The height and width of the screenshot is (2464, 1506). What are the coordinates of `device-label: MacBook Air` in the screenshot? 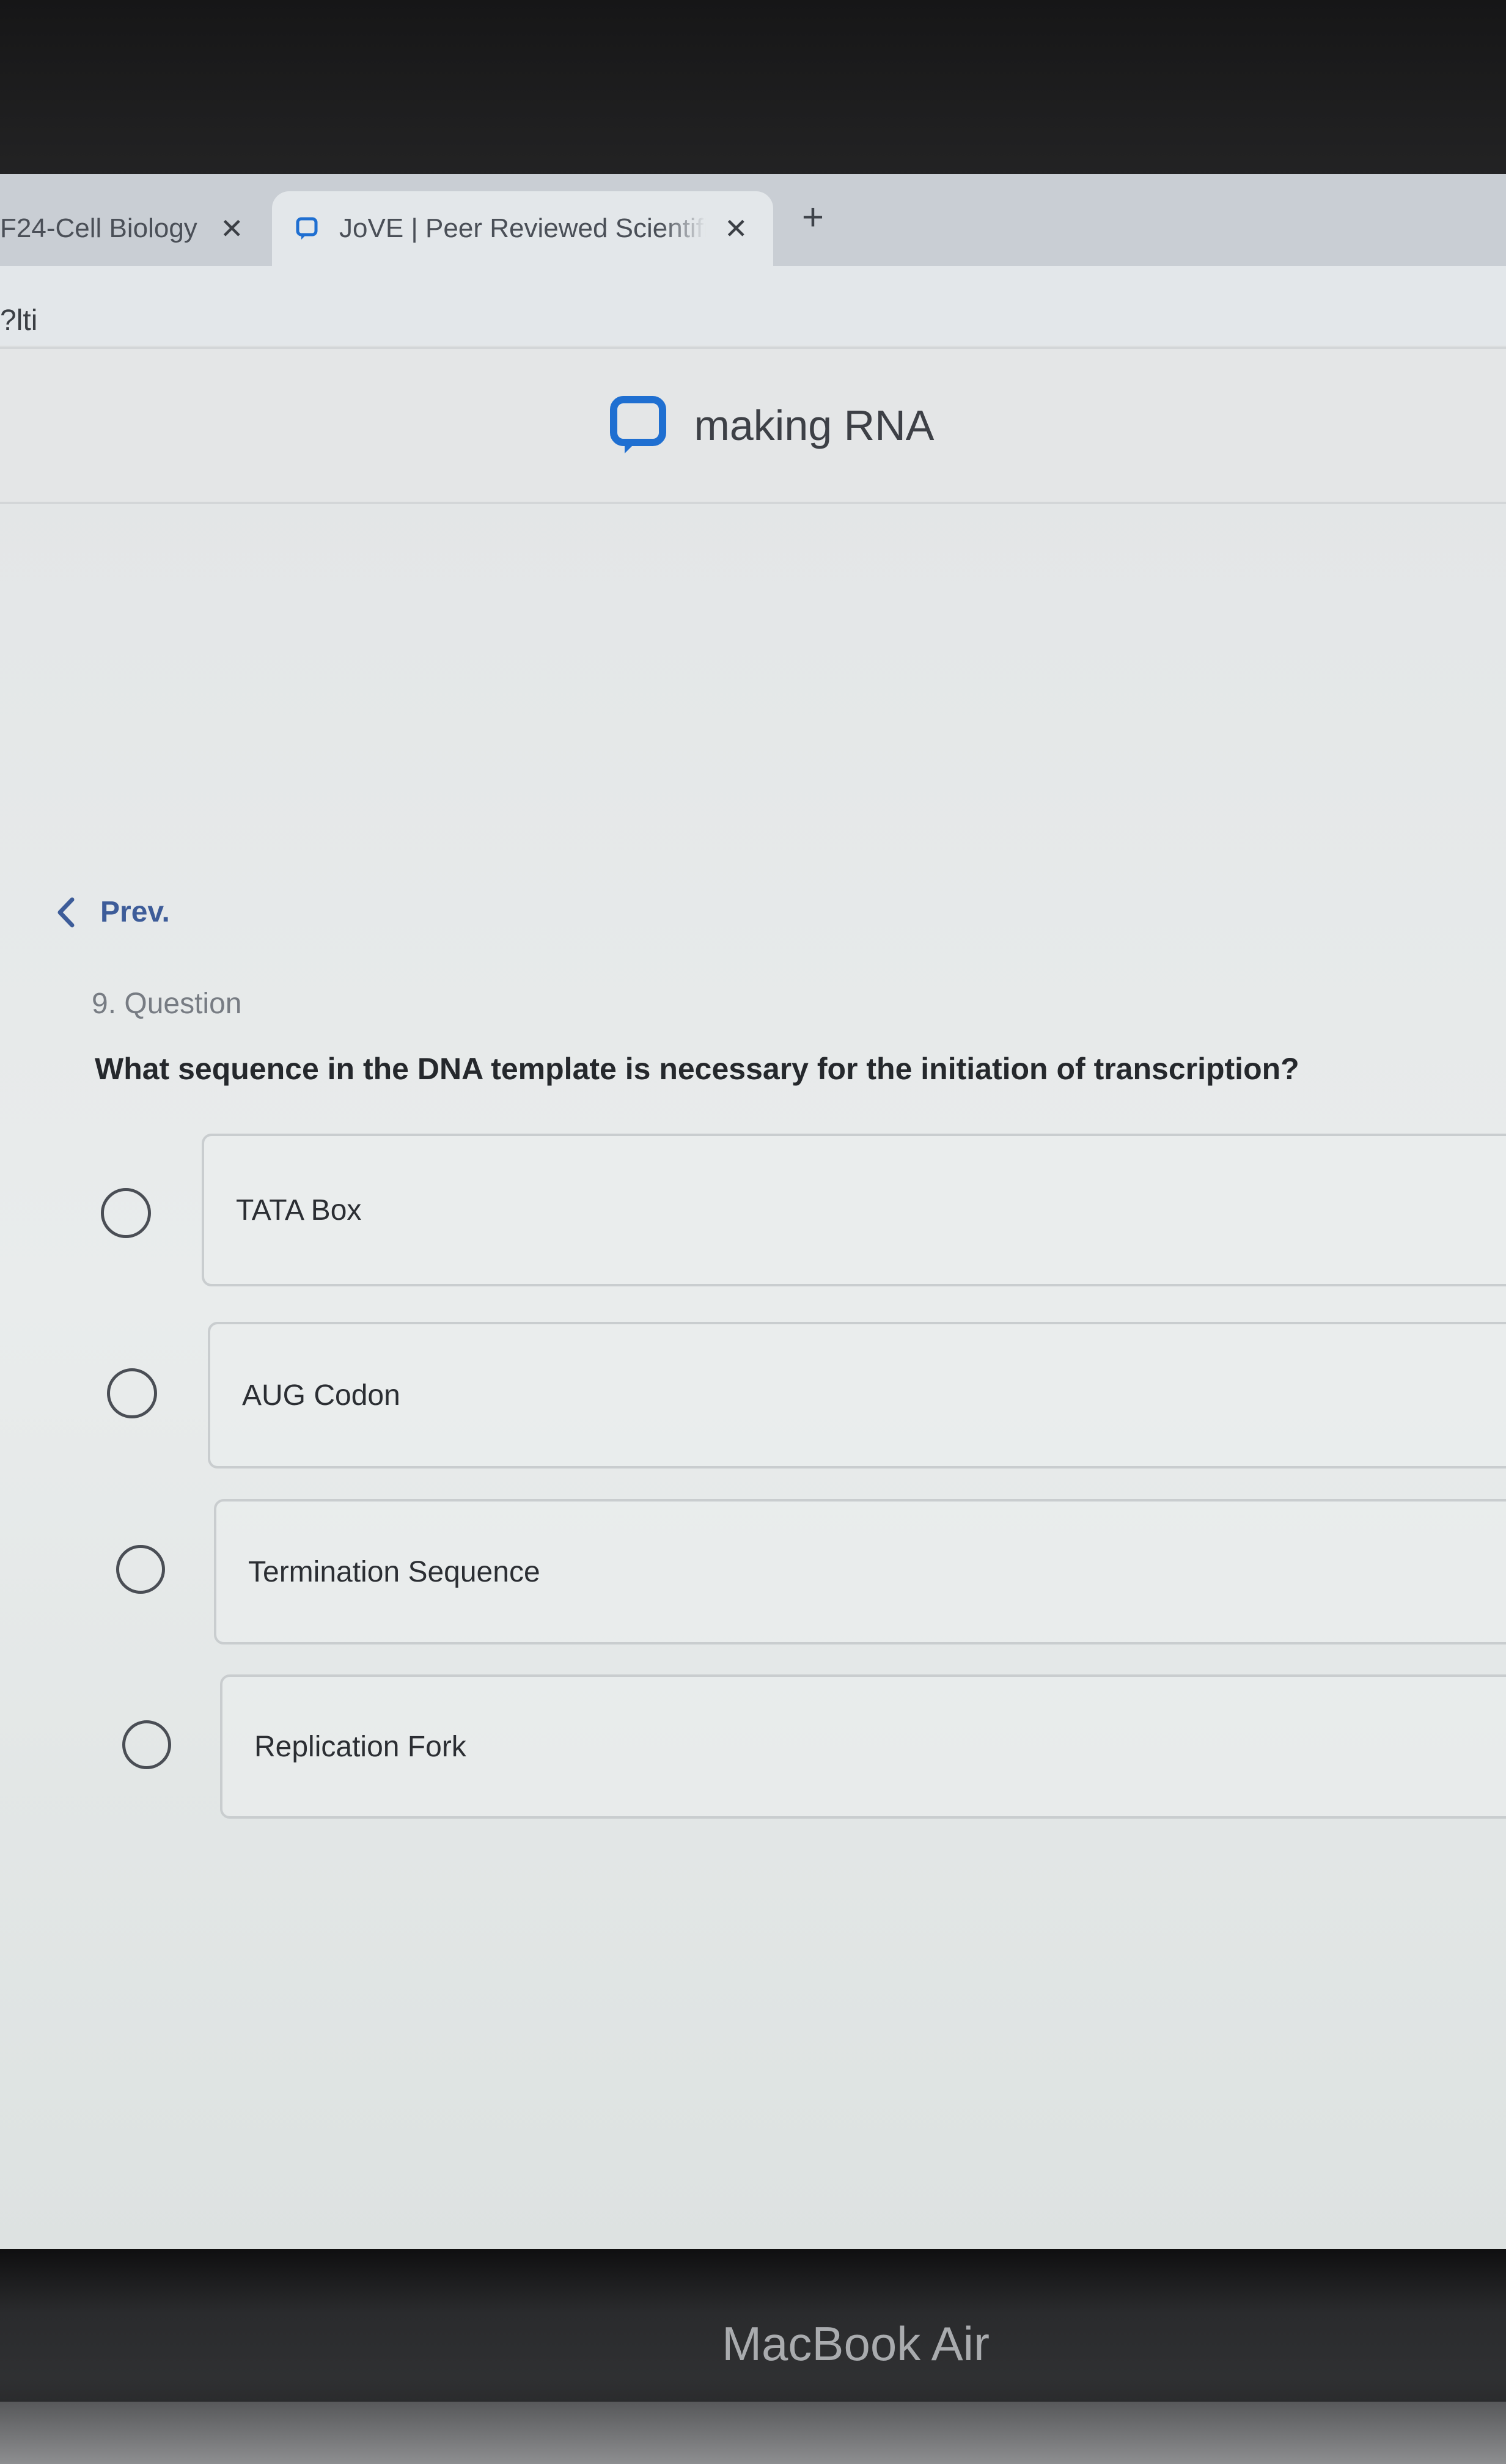 It's located at (856, 2344).